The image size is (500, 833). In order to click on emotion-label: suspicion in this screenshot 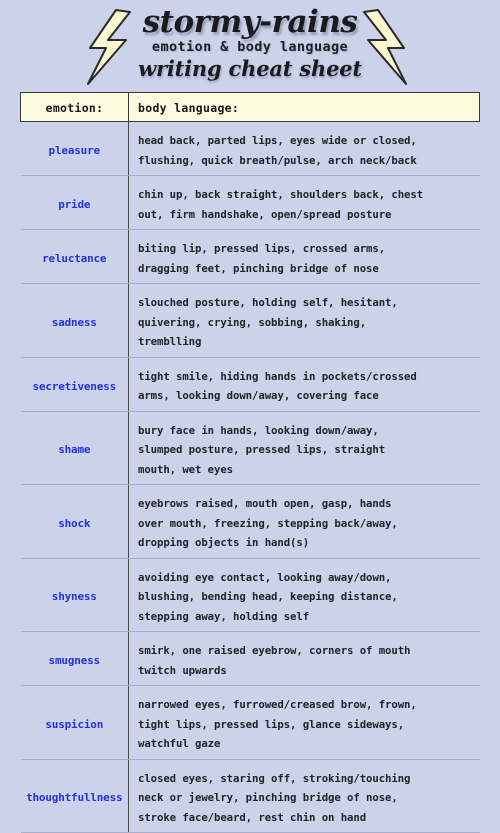, I will do `click(74, 724)`.